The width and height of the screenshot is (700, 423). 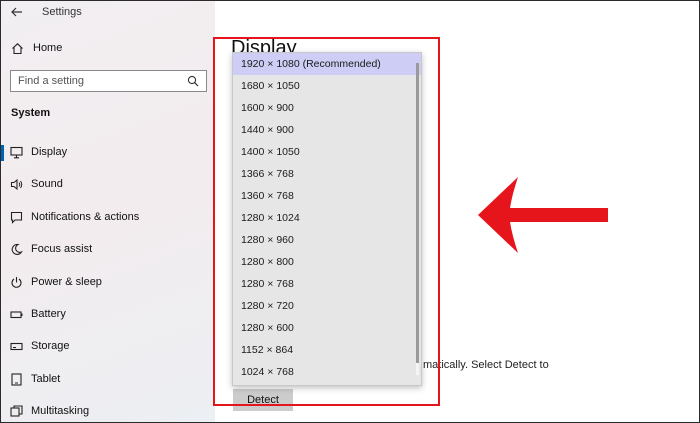 I want to click on sidebar-item-power-sleep: Power & sleep, so click(x=107, y=286).